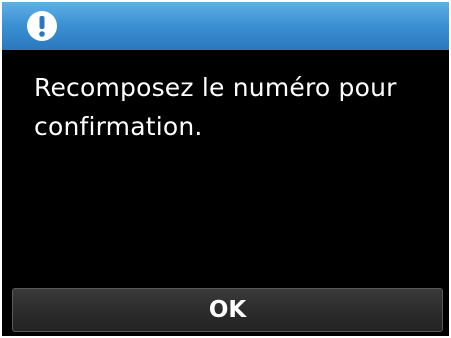  I want to click on exclamation-alert-icon, so click(42, 26).